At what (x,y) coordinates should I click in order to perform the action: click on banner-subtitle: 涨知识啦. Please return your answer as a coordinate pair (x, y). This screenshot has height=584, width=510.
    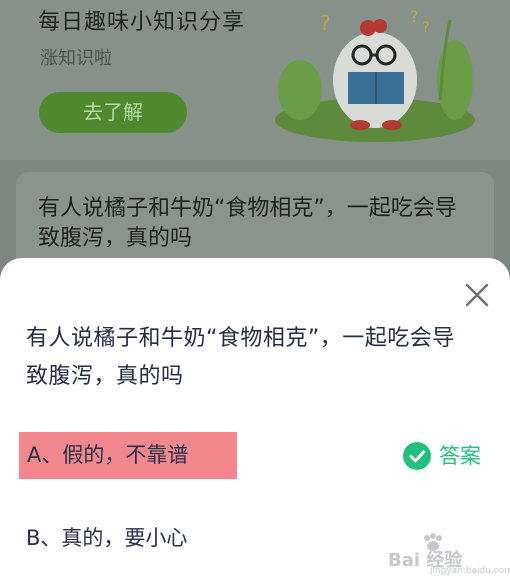
    Looking at the image, I should click on (76, 58).